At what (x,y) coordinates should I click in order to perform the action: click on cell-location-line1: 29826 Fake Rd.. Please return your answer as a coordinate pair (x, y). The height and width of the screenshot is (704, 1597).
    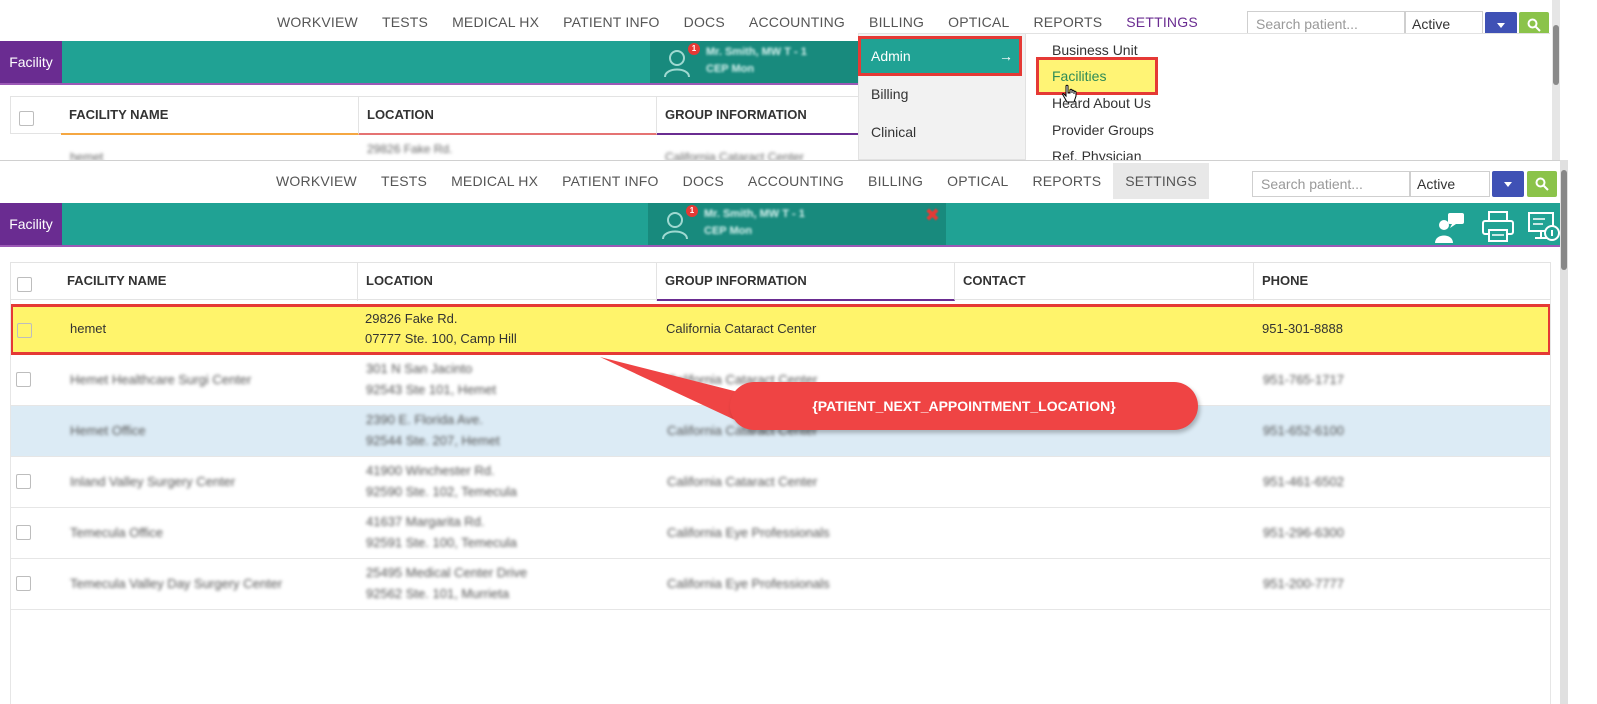
    Looking at the image, I should click on (411, 318).